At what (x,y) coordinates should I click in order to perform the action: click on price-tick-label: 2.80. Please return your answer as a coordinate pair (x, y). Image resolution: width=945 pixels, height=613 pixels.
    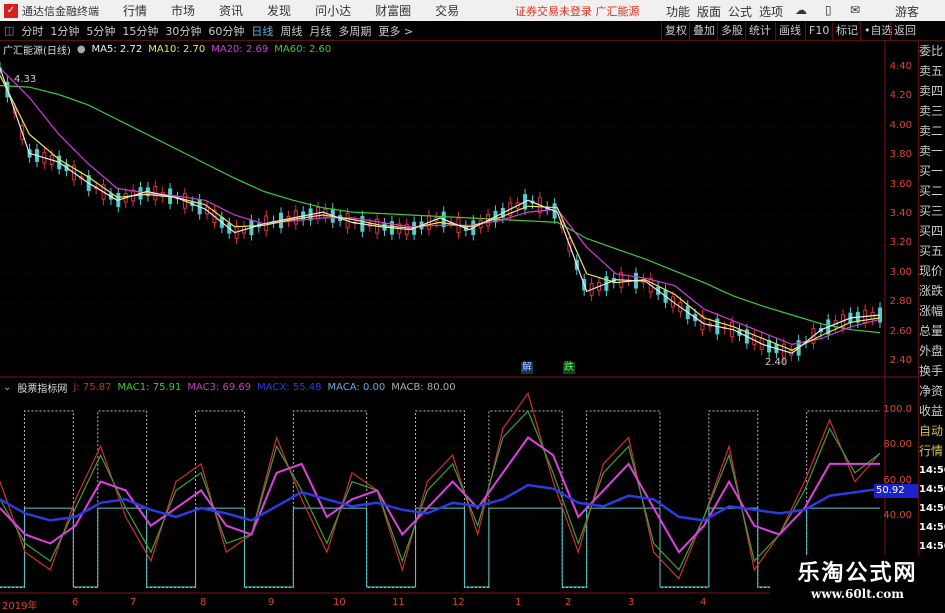
    Looking at the image, I should click on (900, 302).